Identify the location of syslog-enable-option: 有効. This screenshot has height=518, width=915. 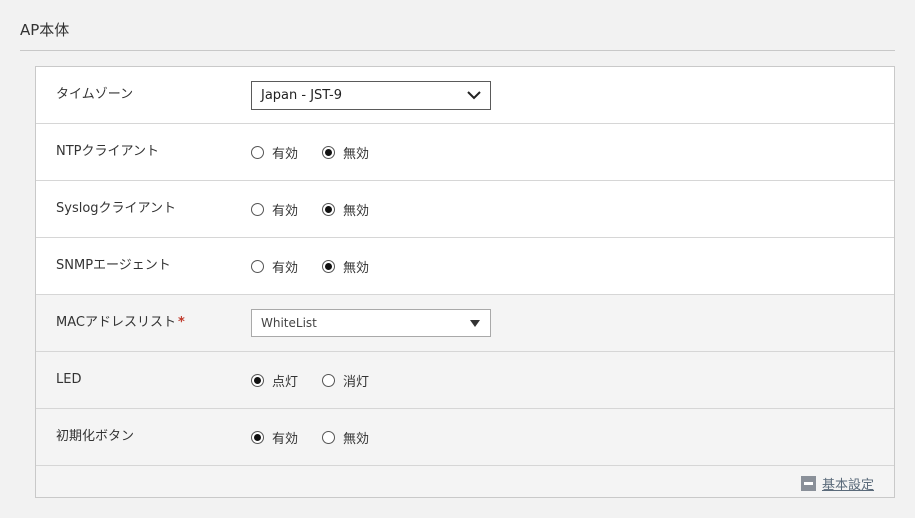
(274, 209).